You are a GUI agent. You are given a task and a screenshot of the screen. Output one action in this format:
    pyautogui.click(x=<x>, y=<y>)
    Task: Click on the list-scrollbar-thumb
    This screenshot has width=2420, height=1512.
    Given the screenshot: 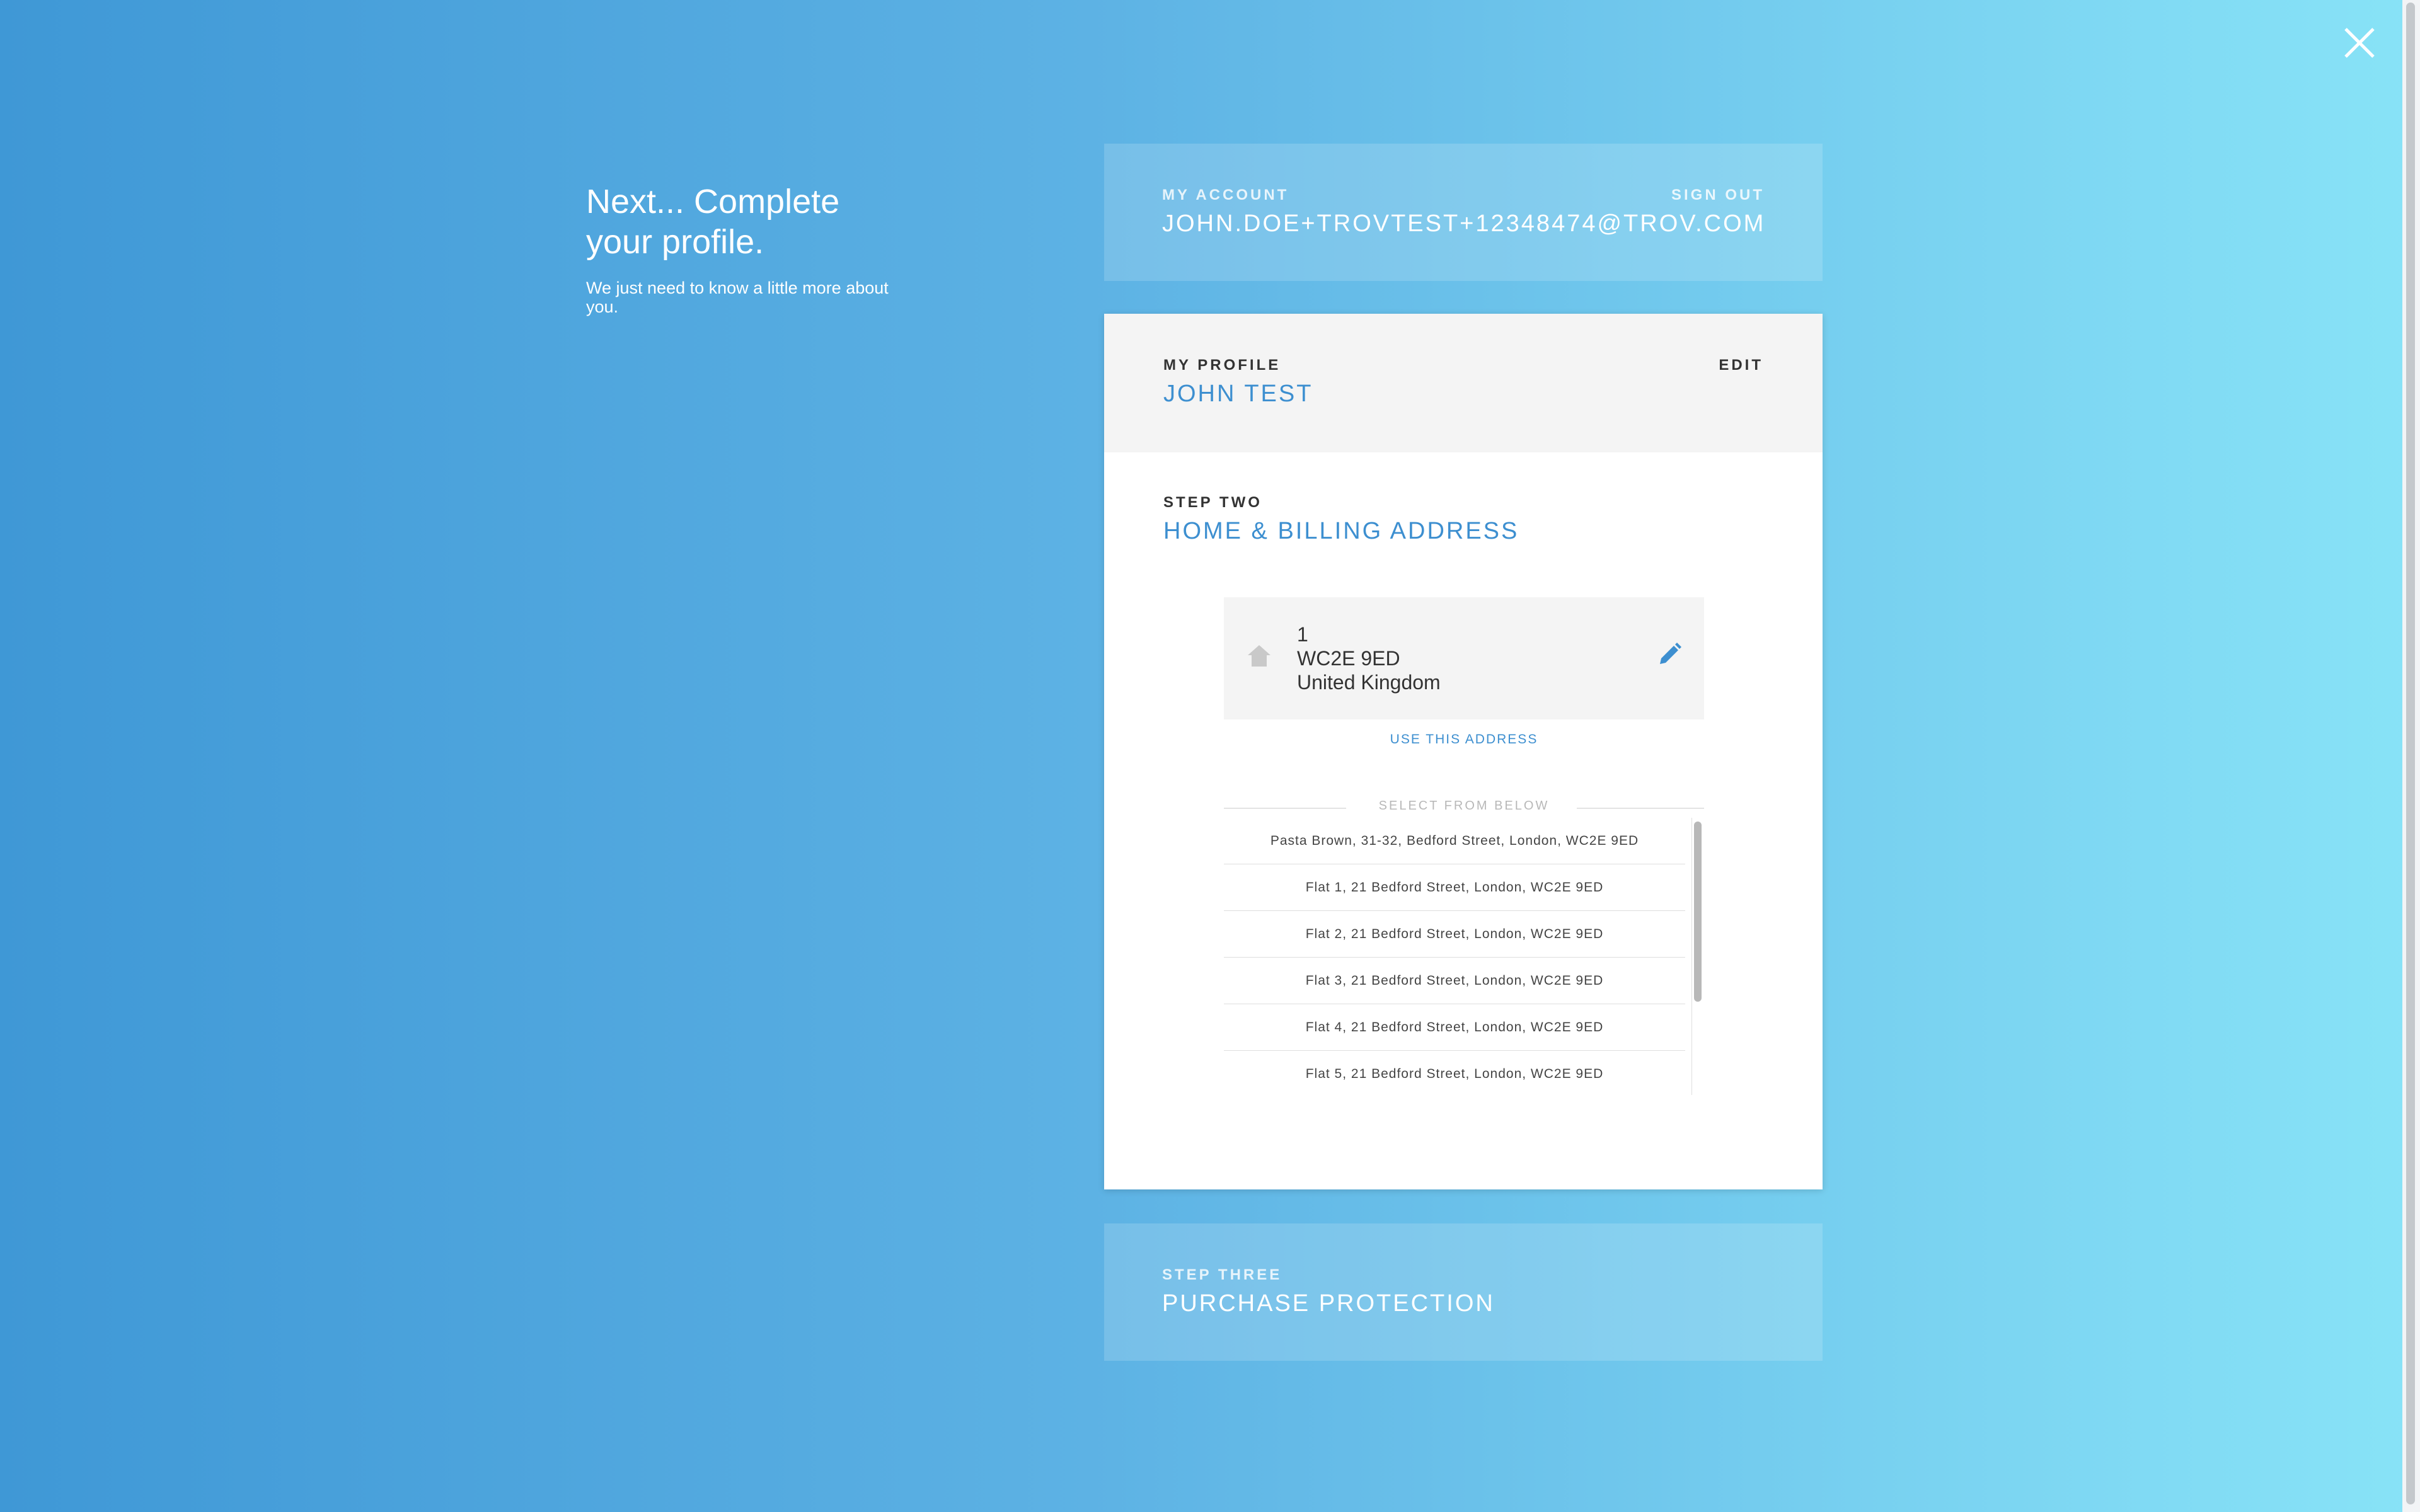 What is the action you would take?
    pyautogui.click(x=1698, y=912)
    